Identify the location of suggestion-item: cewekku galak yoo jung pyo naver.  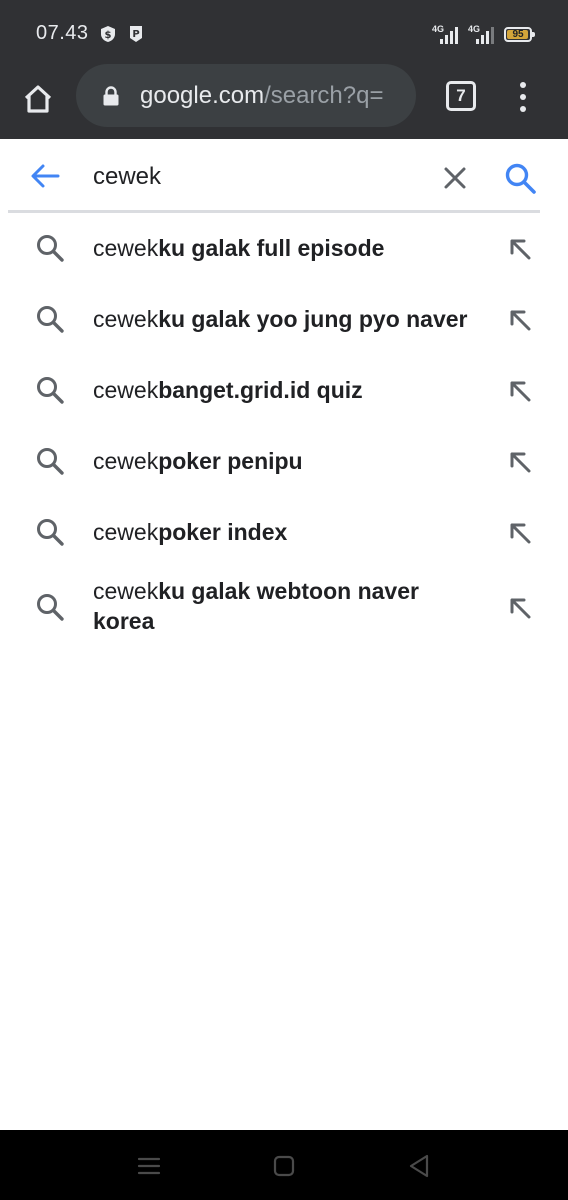
(284, 319).